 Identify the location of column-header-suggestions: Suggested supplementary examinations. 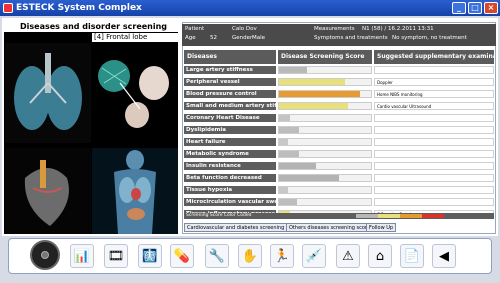
(434, 57).